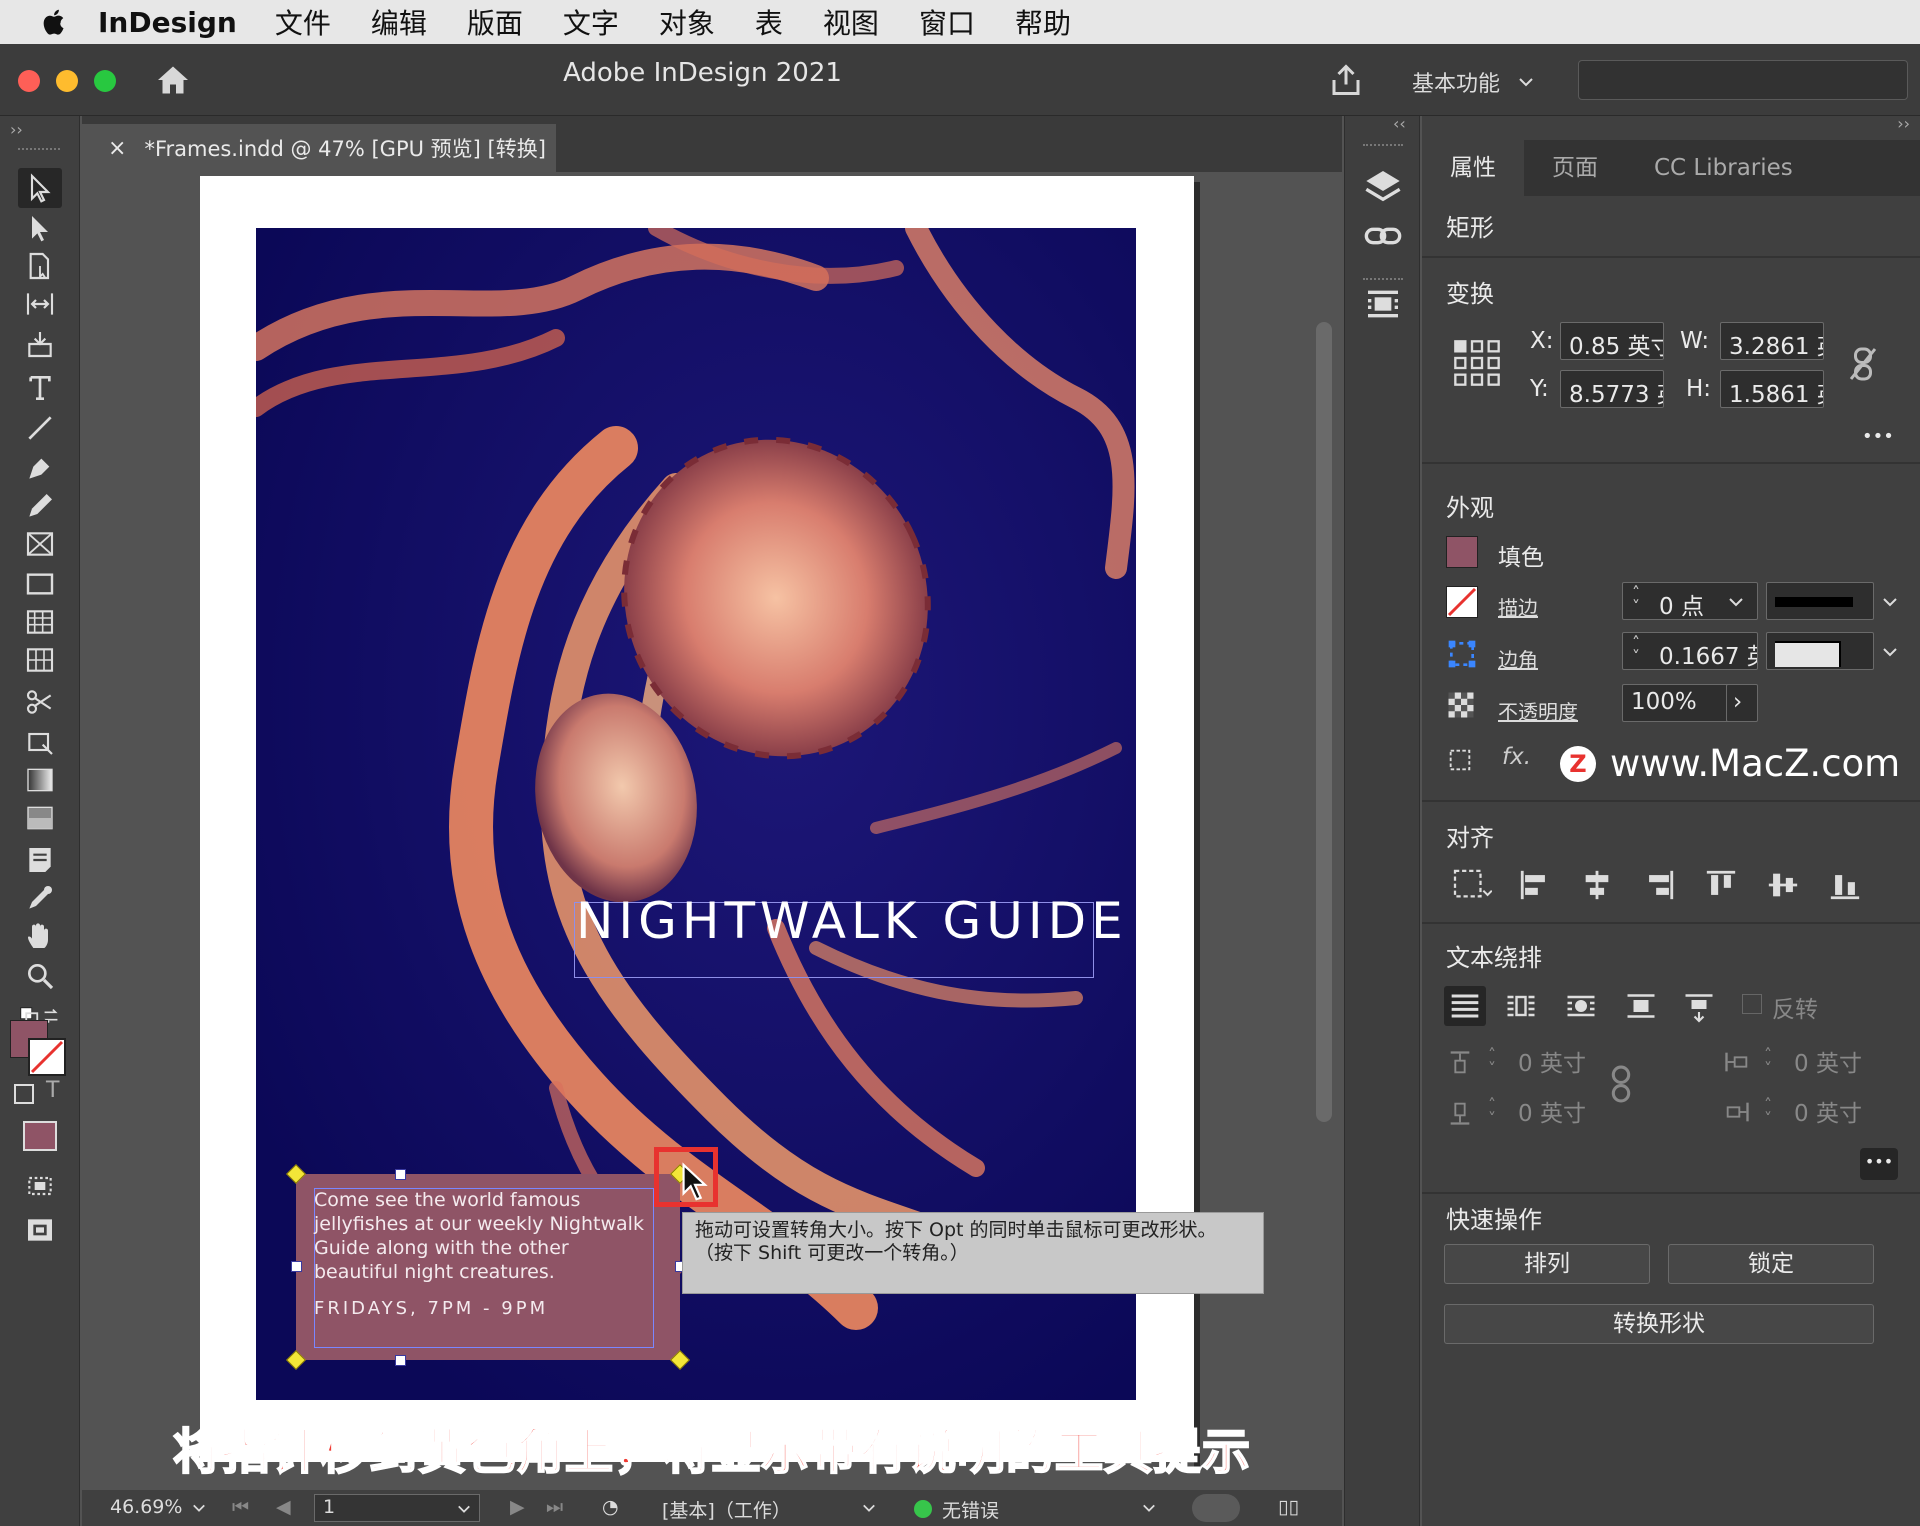 This screenshot has width=1920, height=1526. What do you see at coordinates (1383, 186) in the screenshot?
I see `layers-icon` at bounding box center [1383, 186].